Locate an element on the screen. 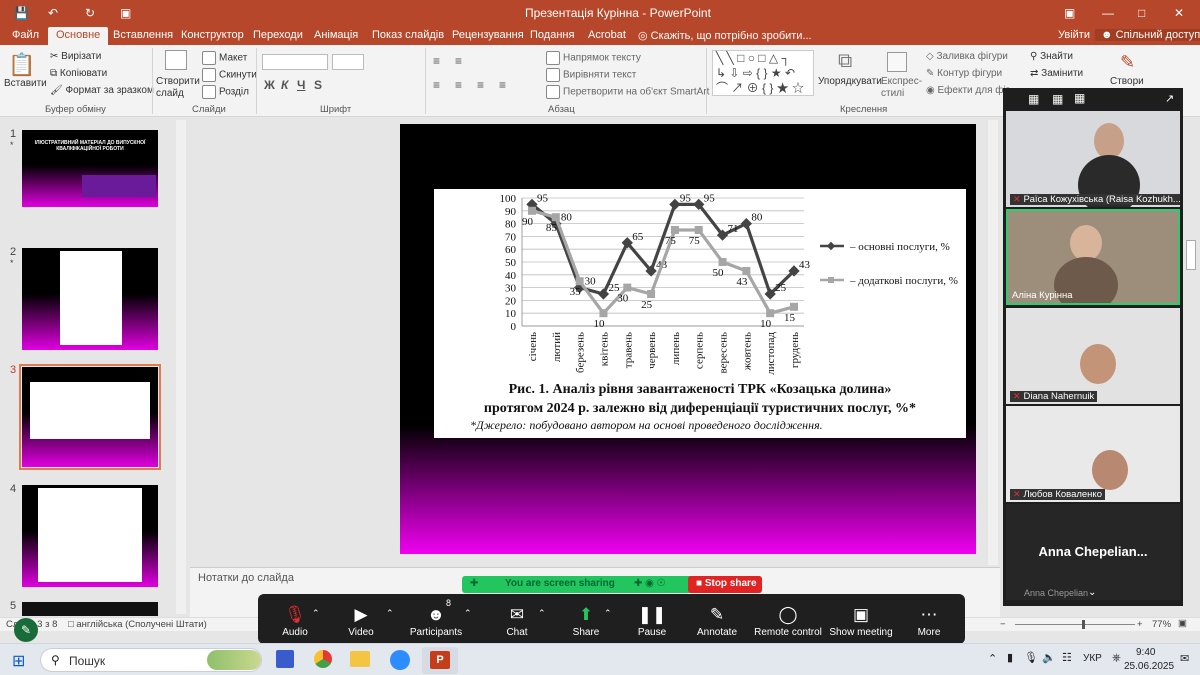 This screenshot has width=1200, height=675. font-size-input is located at coordinates (348, 62).